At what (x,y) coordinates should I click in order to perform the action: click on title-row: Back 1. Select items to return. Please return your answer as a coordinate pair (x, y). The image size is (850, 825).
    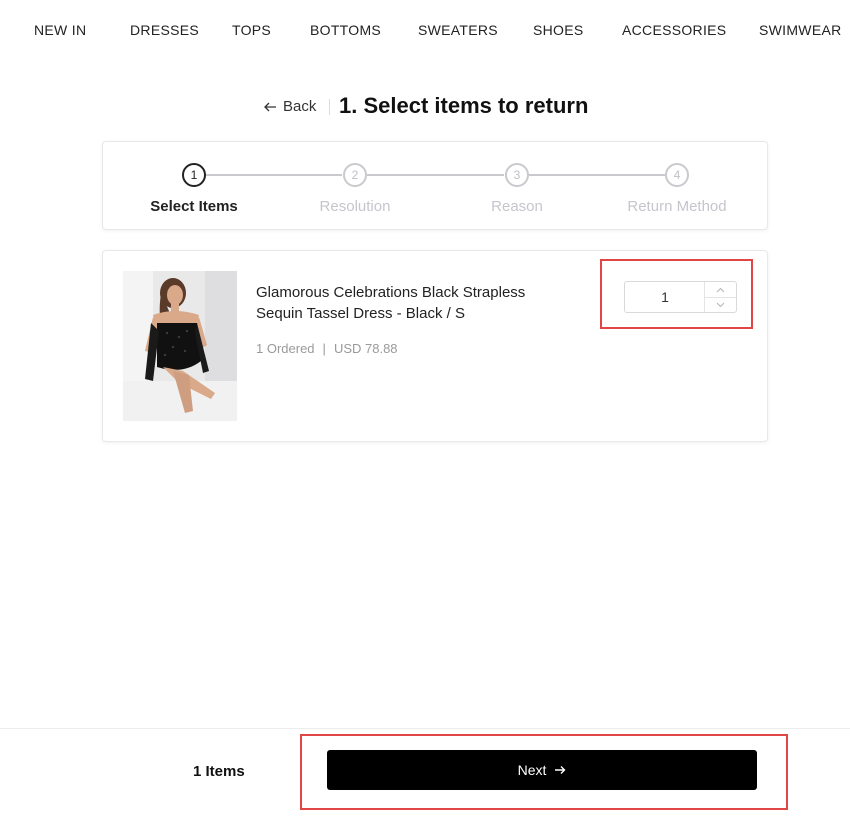
    Looking at the image, I should click on (425, 107).